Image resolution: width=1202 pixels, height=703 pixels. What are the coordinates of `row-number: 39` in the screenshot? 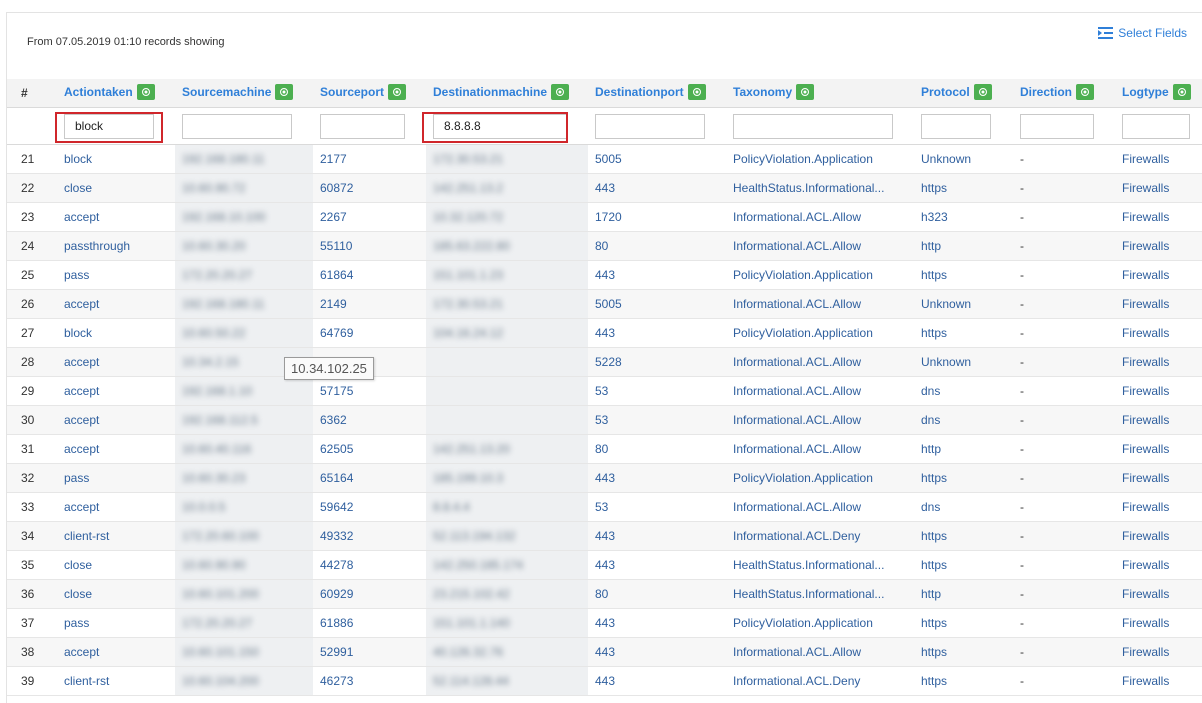 It's located at (32, 681).